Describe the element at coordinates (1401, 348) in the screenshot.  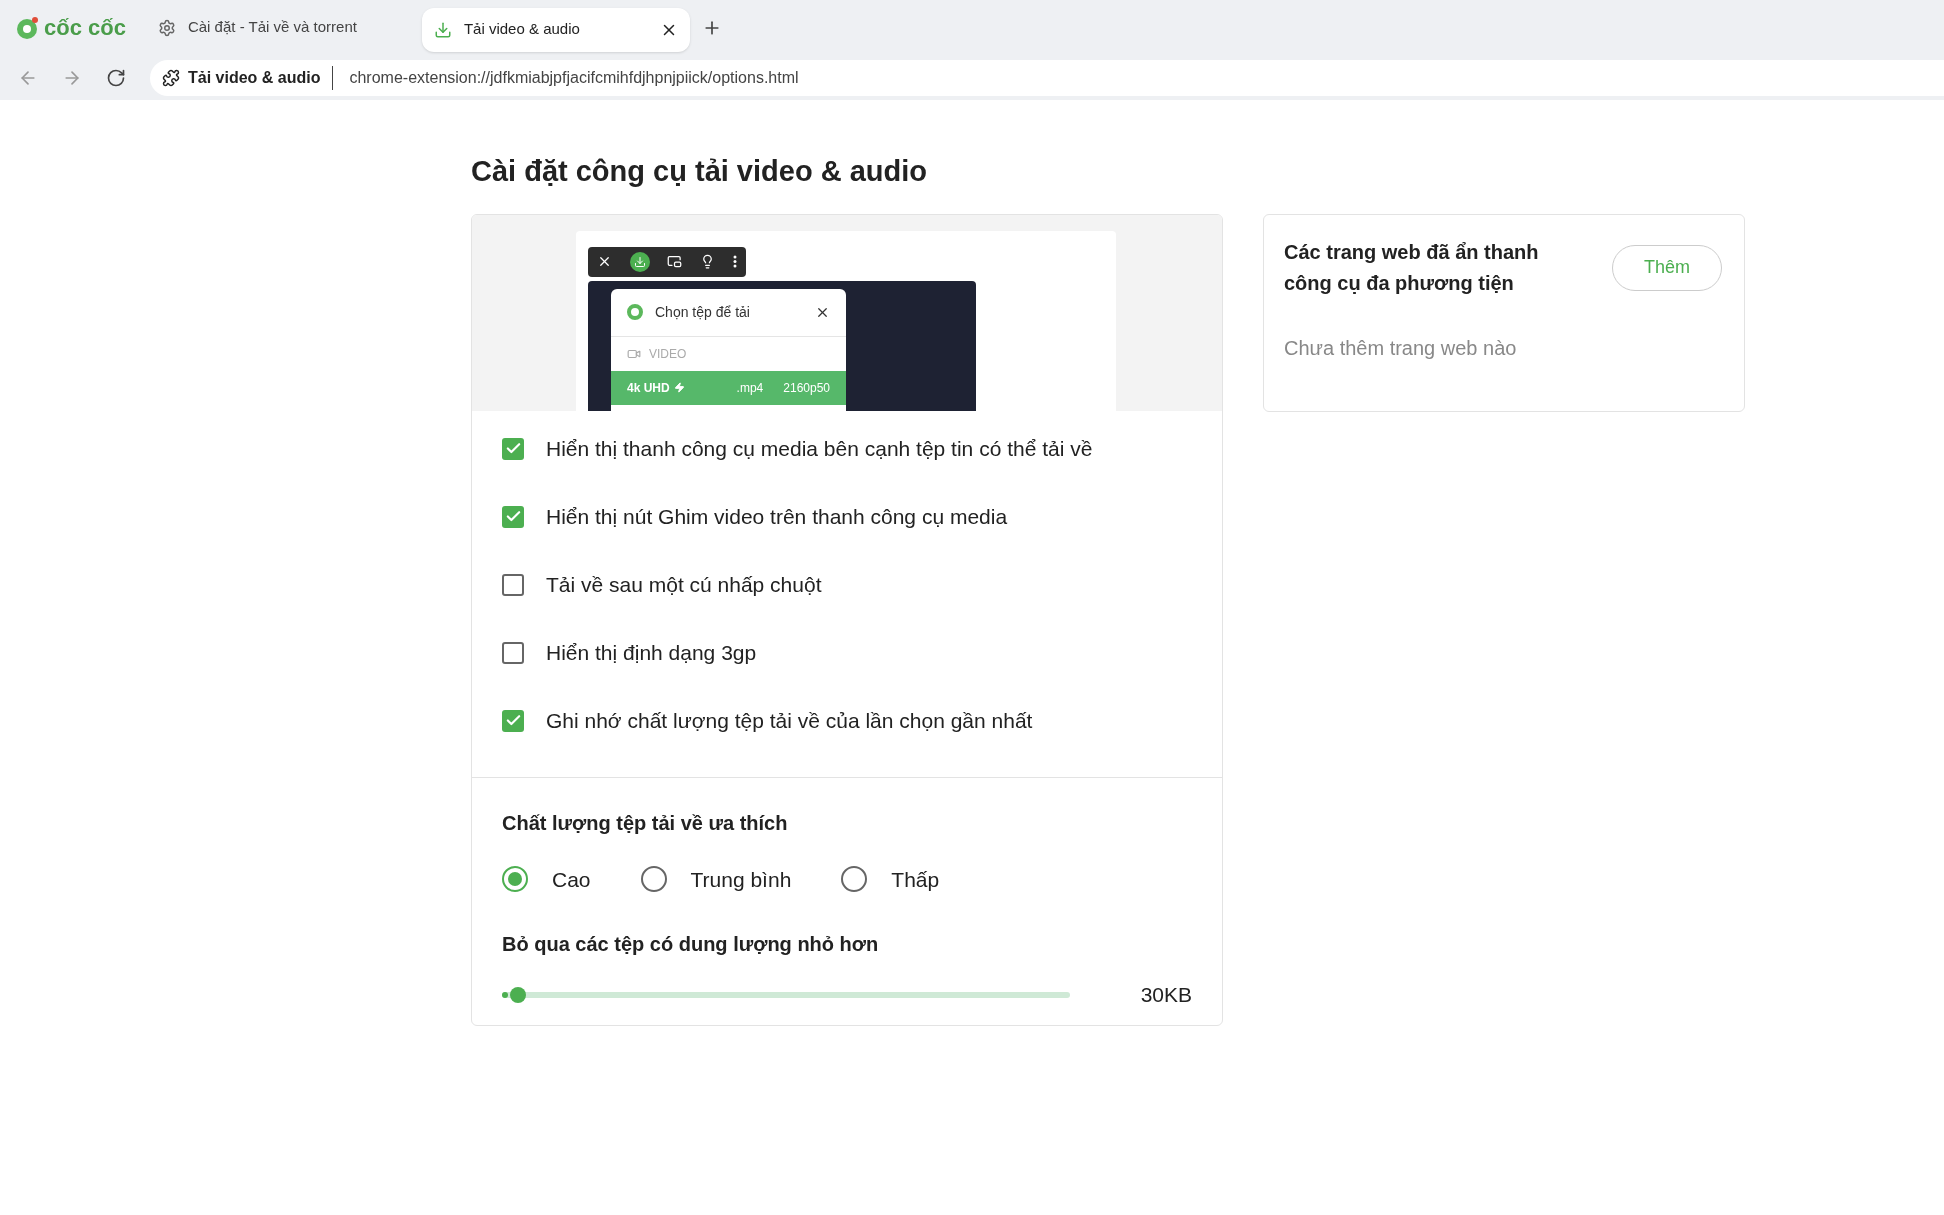
I see `empty-text: Chưa thêm trang web nào` at that location.